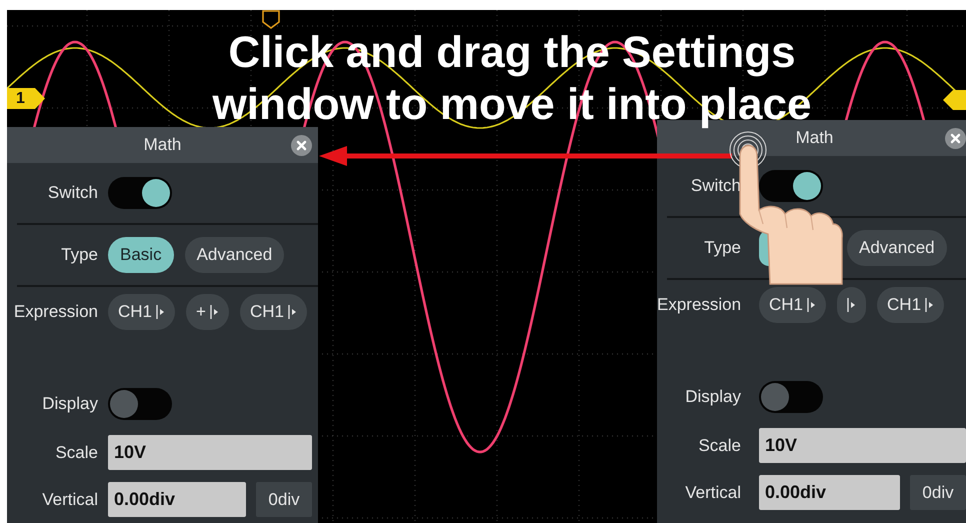 The width and height of the screenshot is (966, 523). What do you see at coordinates (271, 19) in the screenshot?
I see `trigger-marker-icon` at bounding box center [271, 19].